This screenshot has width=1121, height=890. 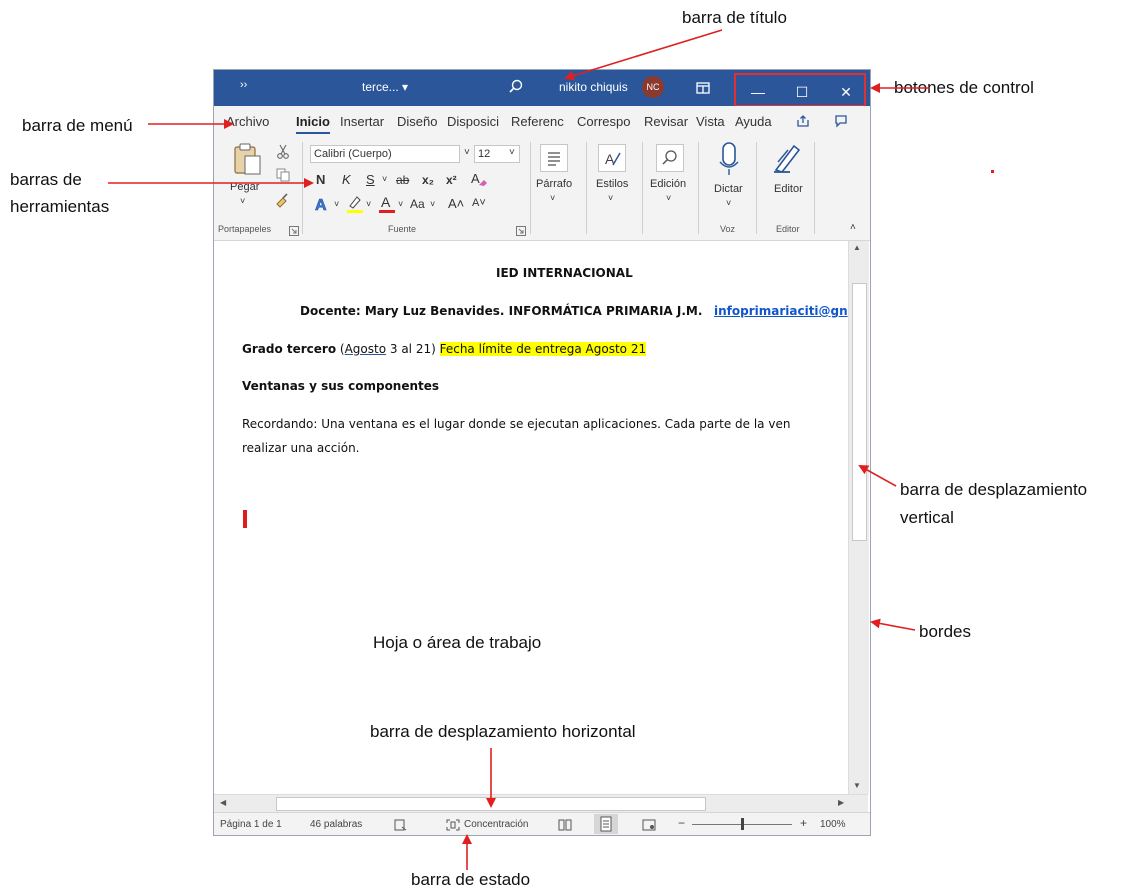 What do you see at coordinates (803, 123) in the screenshot?
I see `share-icon` at bounding box center [803, 123].